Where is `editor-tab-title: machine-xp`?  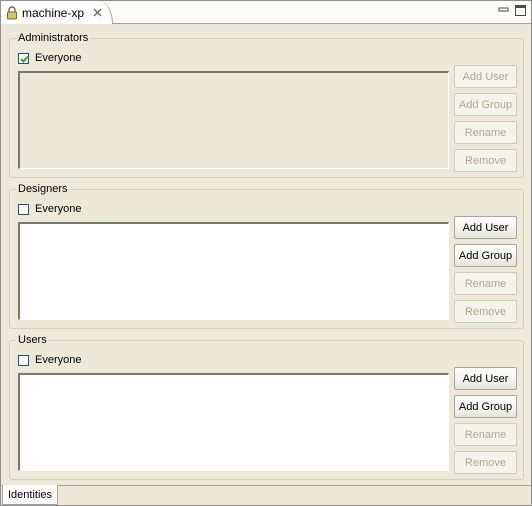 editor-tab-title: machine-xp is located at coordinates (53, 12).